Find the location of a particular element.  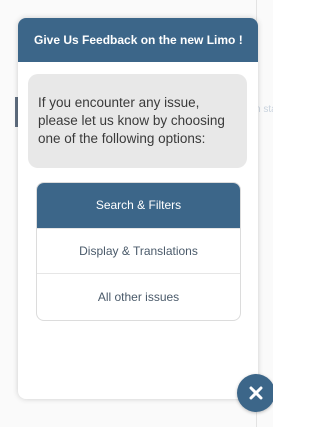

widget-header: Give Us Feedback on the new Limo ! is located at coordinates (138, 40).